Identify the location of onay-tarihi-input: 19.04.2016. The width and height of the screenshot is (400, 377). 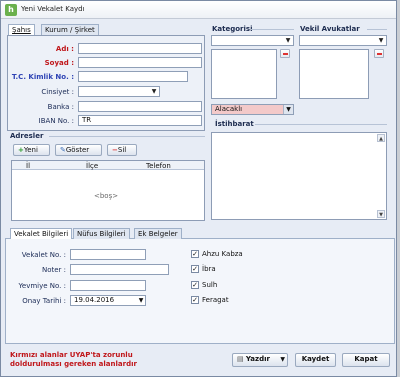
(108, 300).